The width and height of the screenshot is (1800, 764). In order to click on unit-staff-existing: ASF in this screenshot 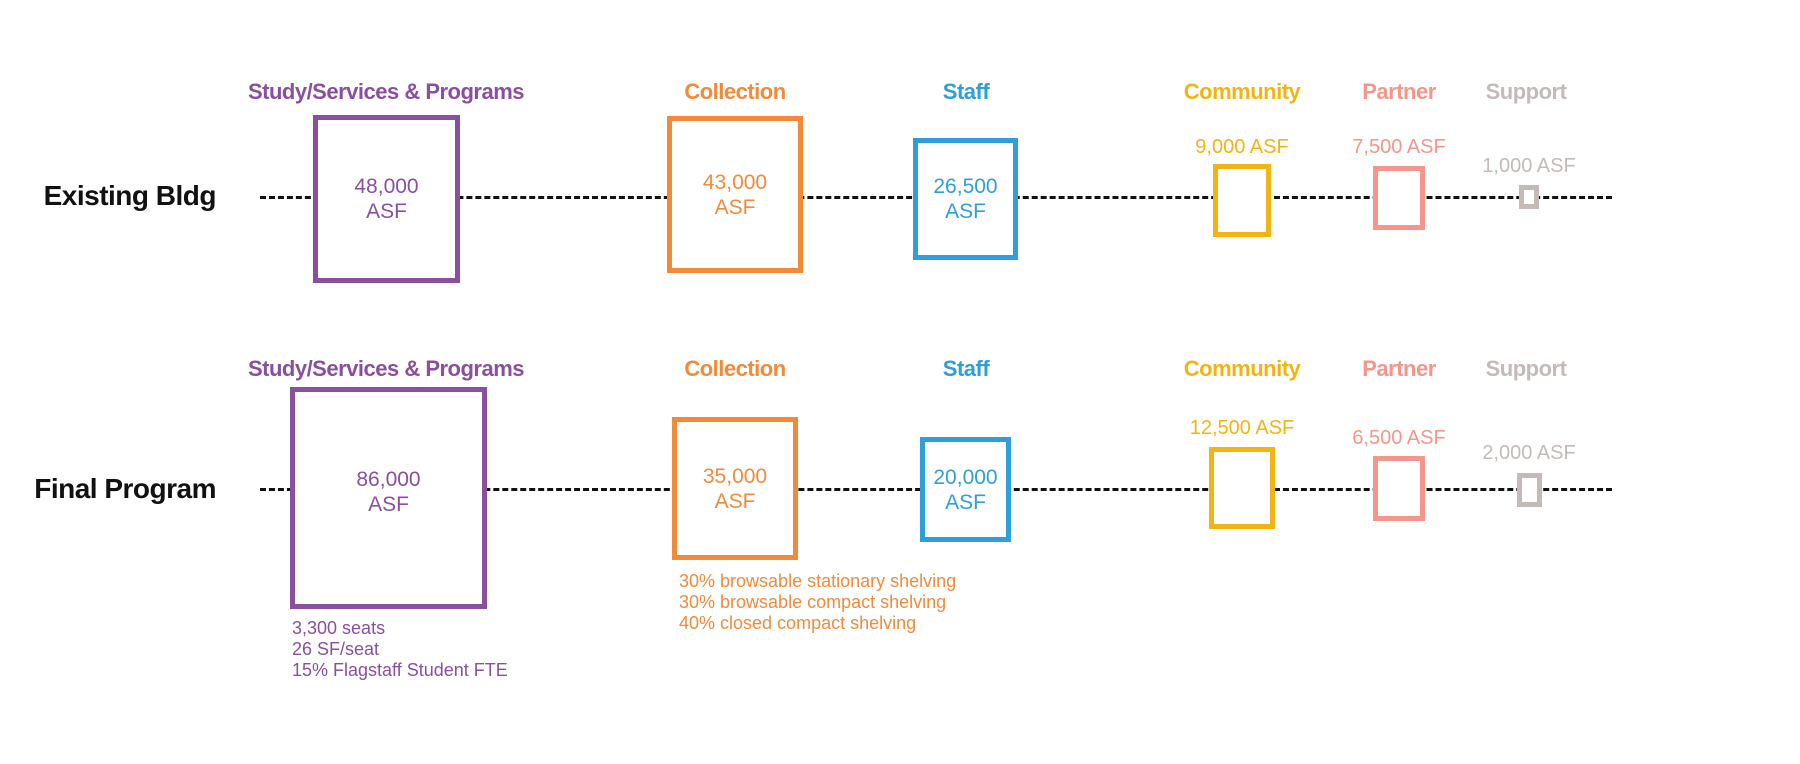, I will do `click(965, 211)`.